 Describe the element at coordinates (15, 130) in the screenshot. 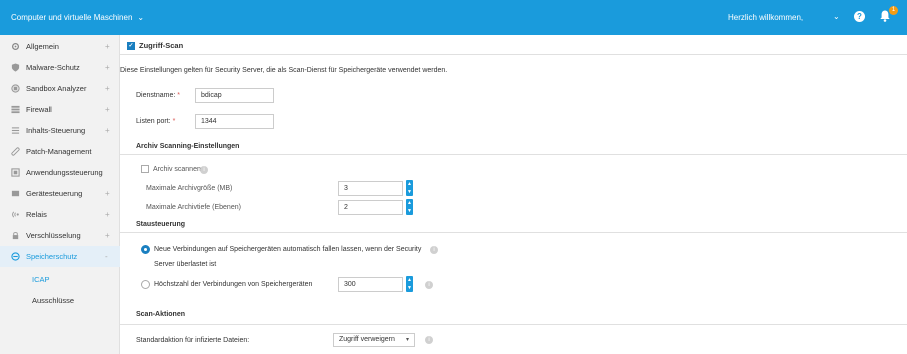

I see `content-icon` at that location.